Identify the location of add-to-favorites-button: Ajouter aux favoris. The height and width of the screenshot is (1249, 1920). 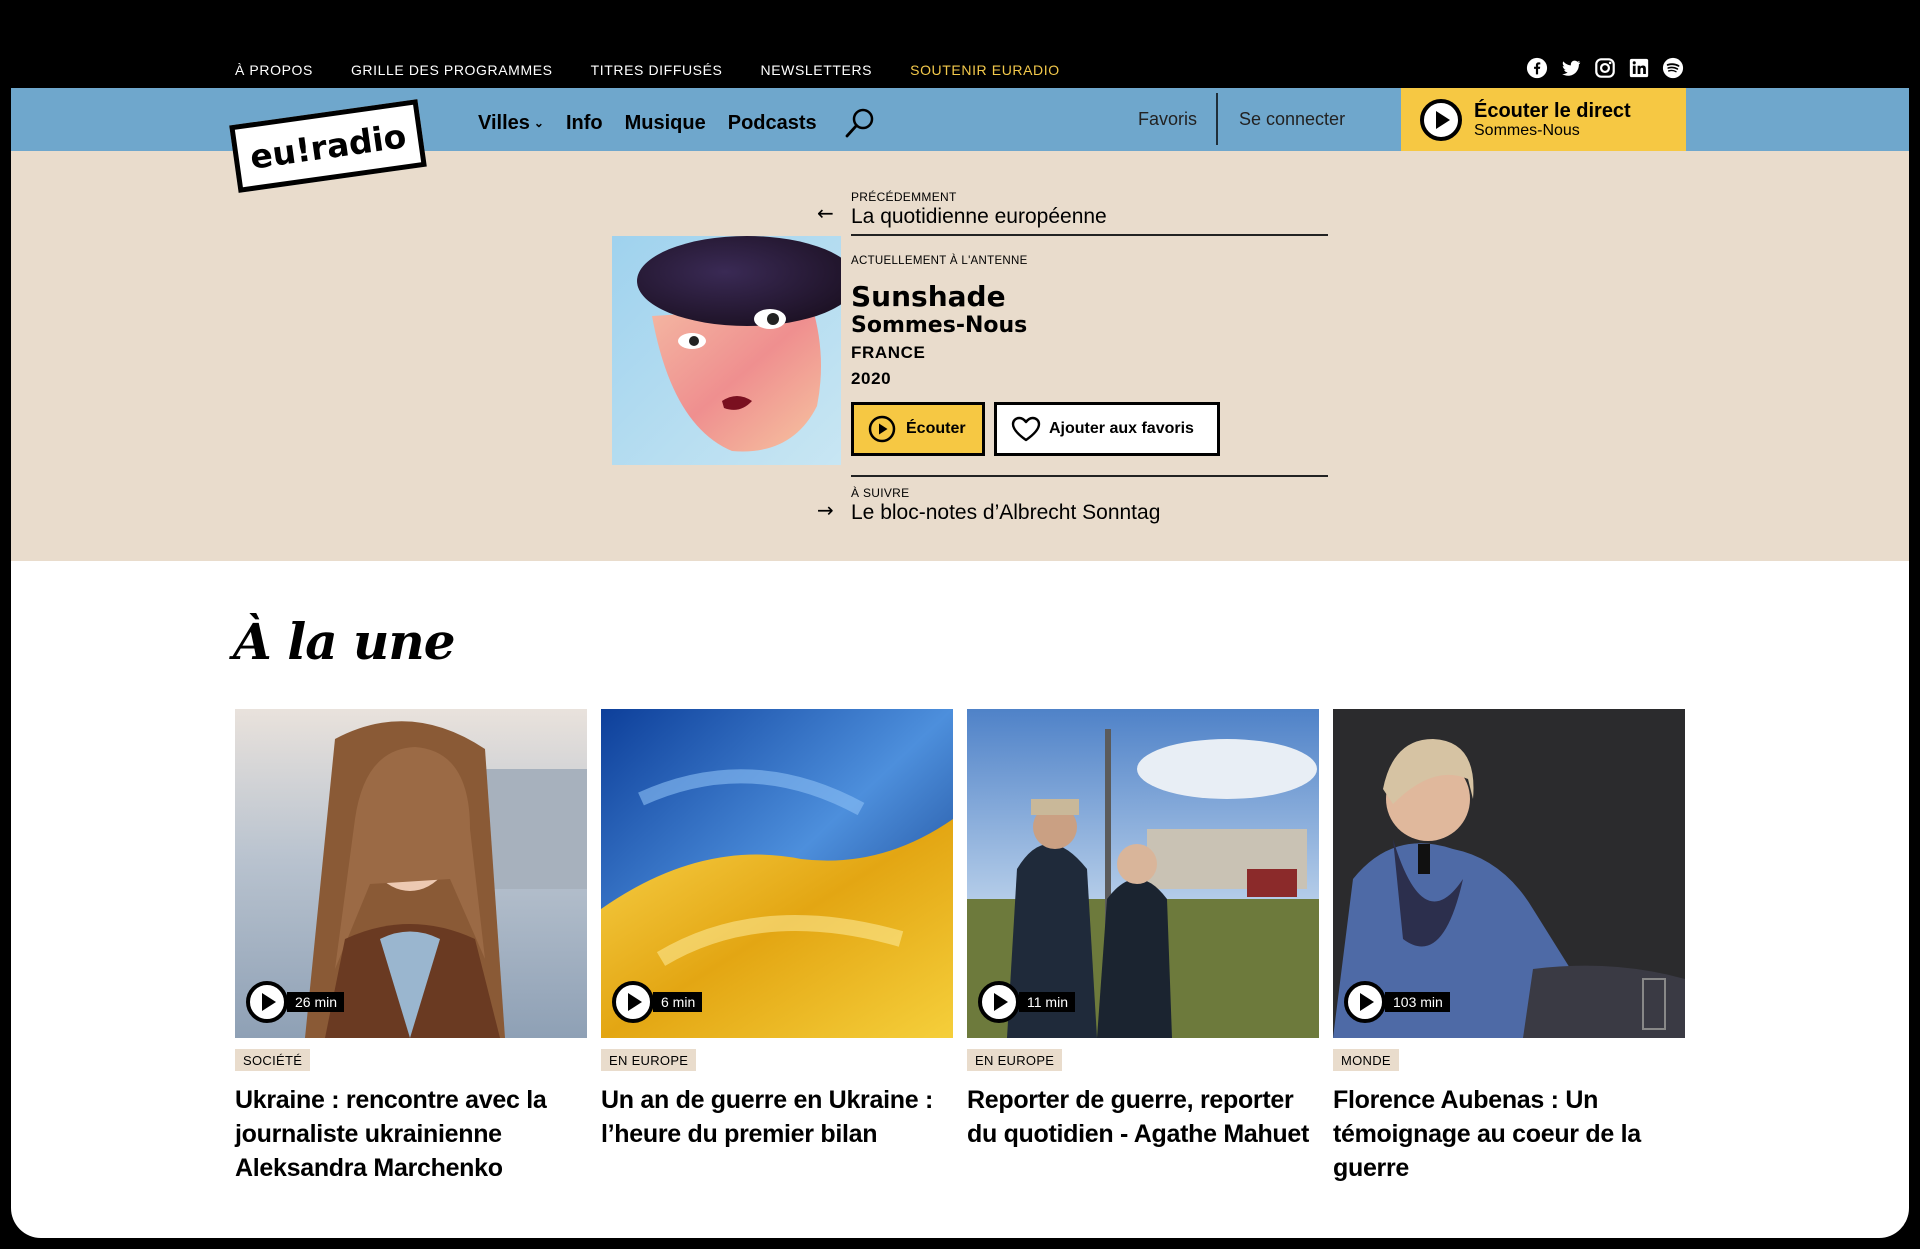
(1107, 429).